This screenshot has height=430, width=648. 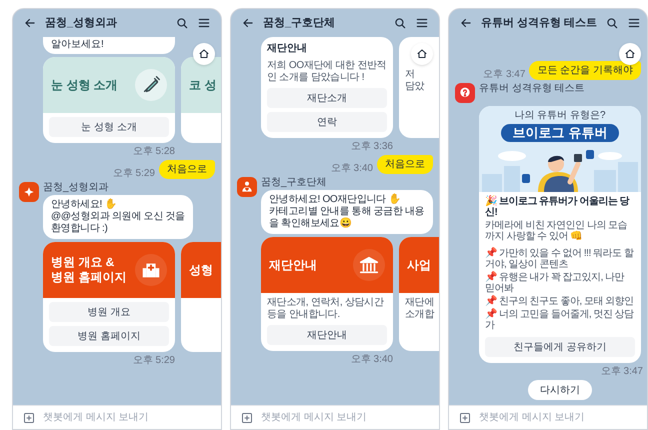 I want to click on chat-bubble: 안녕하세요! OO재단입니다 ✋ 카테고리별 안내를 통해 궁금한 내용을 확인해보세요😀, so click(x=347, y=212).